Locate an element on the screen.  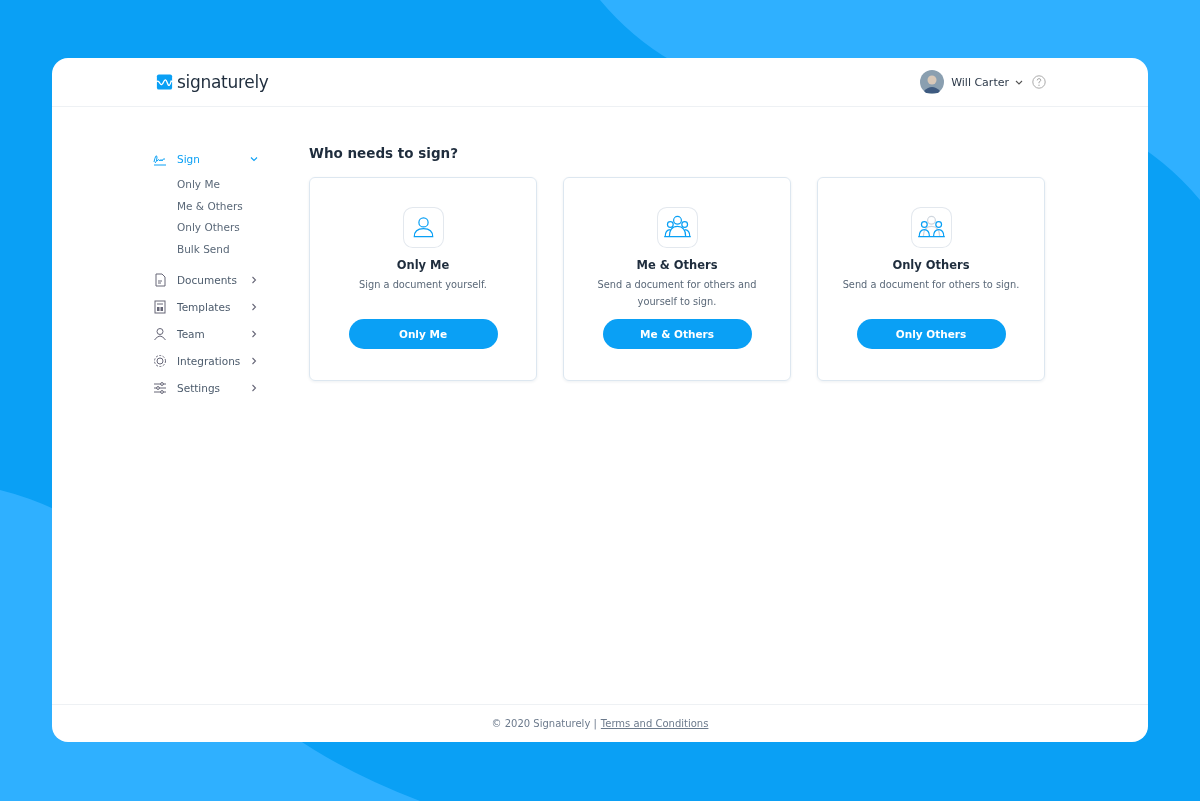
caret-icon is located at coordinates (1019, 82).